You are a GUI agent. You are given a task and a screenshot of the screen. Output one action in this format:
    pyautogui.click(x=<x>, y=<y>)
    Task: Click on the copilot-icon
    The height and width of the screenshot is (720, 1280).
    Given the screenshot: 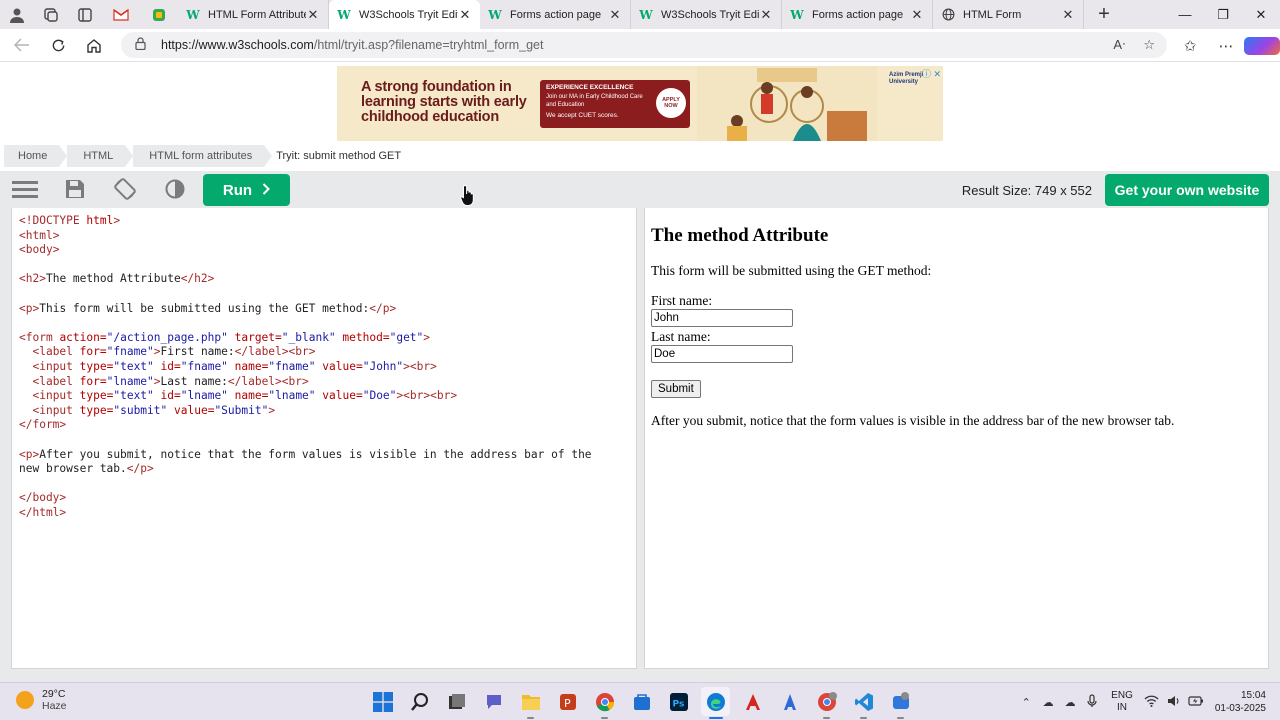 What is the action you would take?
    pyautogui.click(x=1262, y=45)
    